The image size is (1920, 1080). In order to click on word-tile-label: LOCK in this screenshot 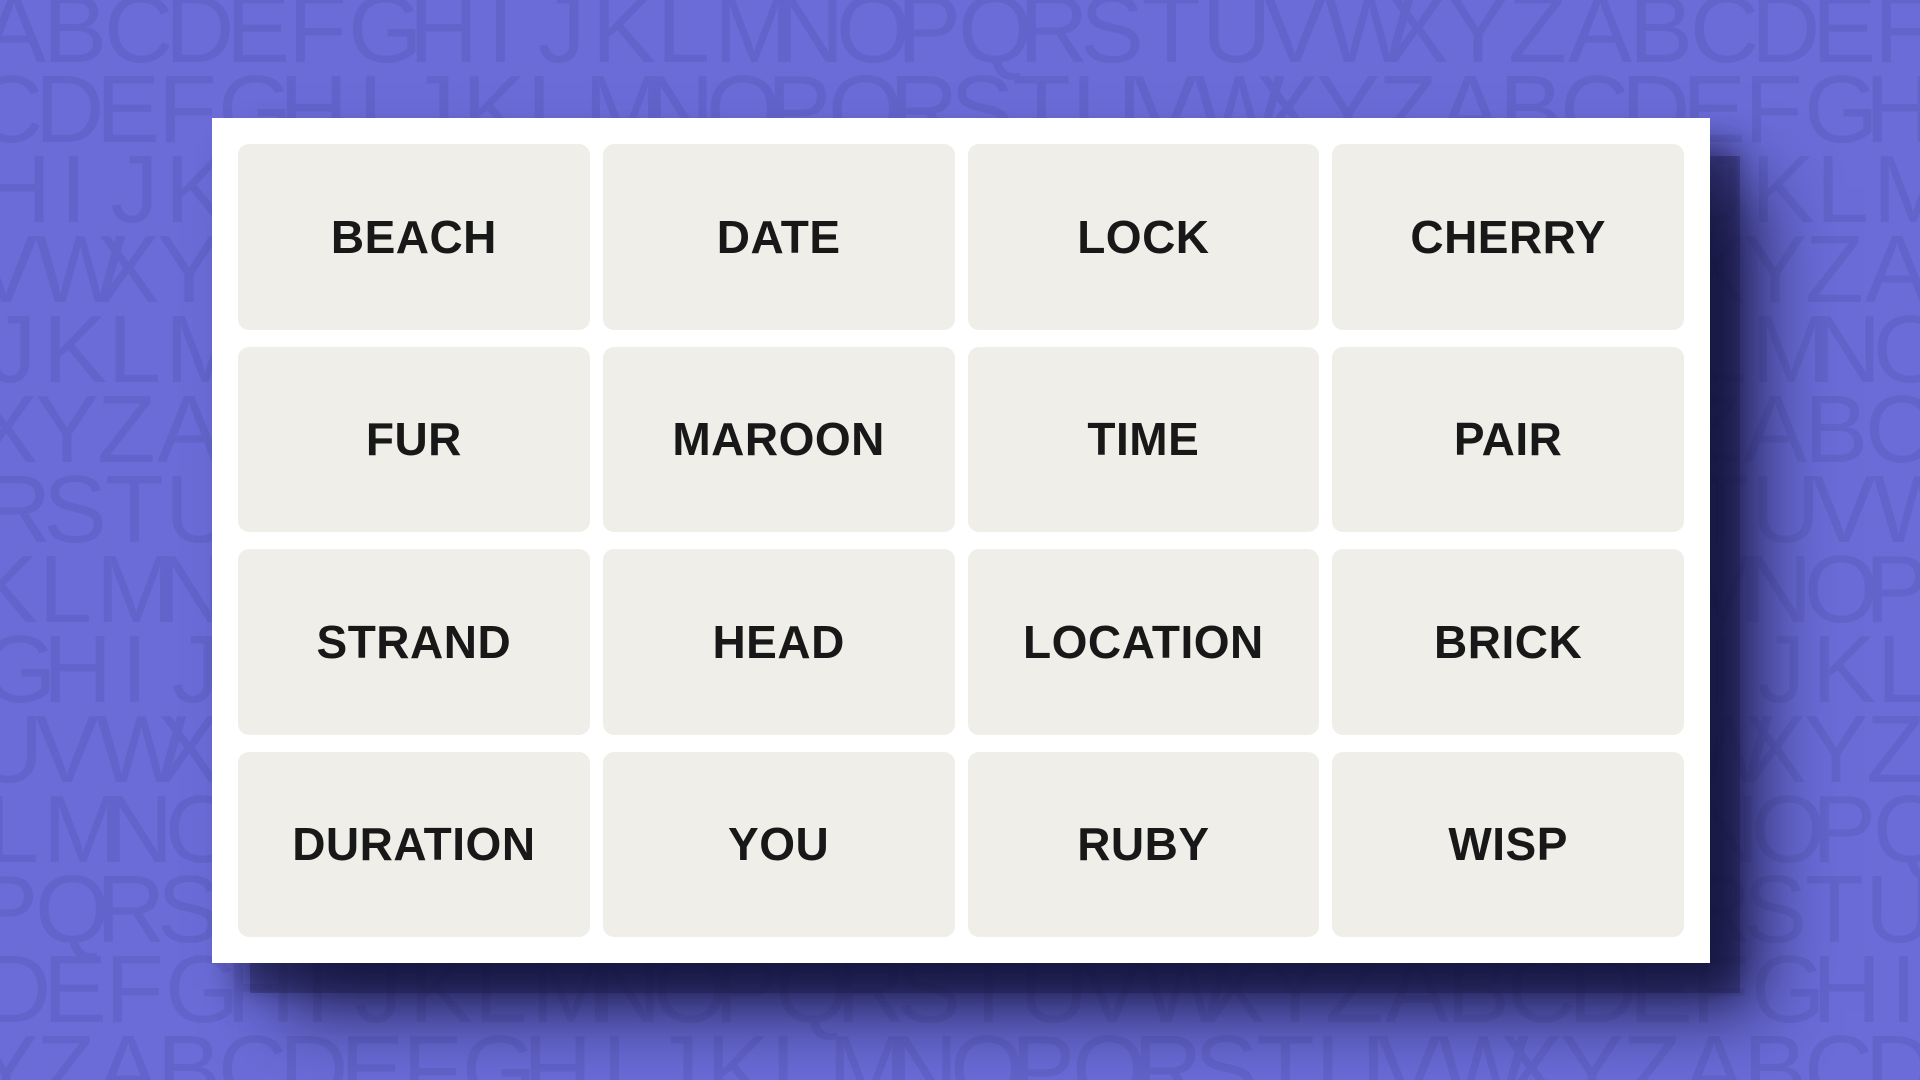, I will do `click(1143, 236)`.